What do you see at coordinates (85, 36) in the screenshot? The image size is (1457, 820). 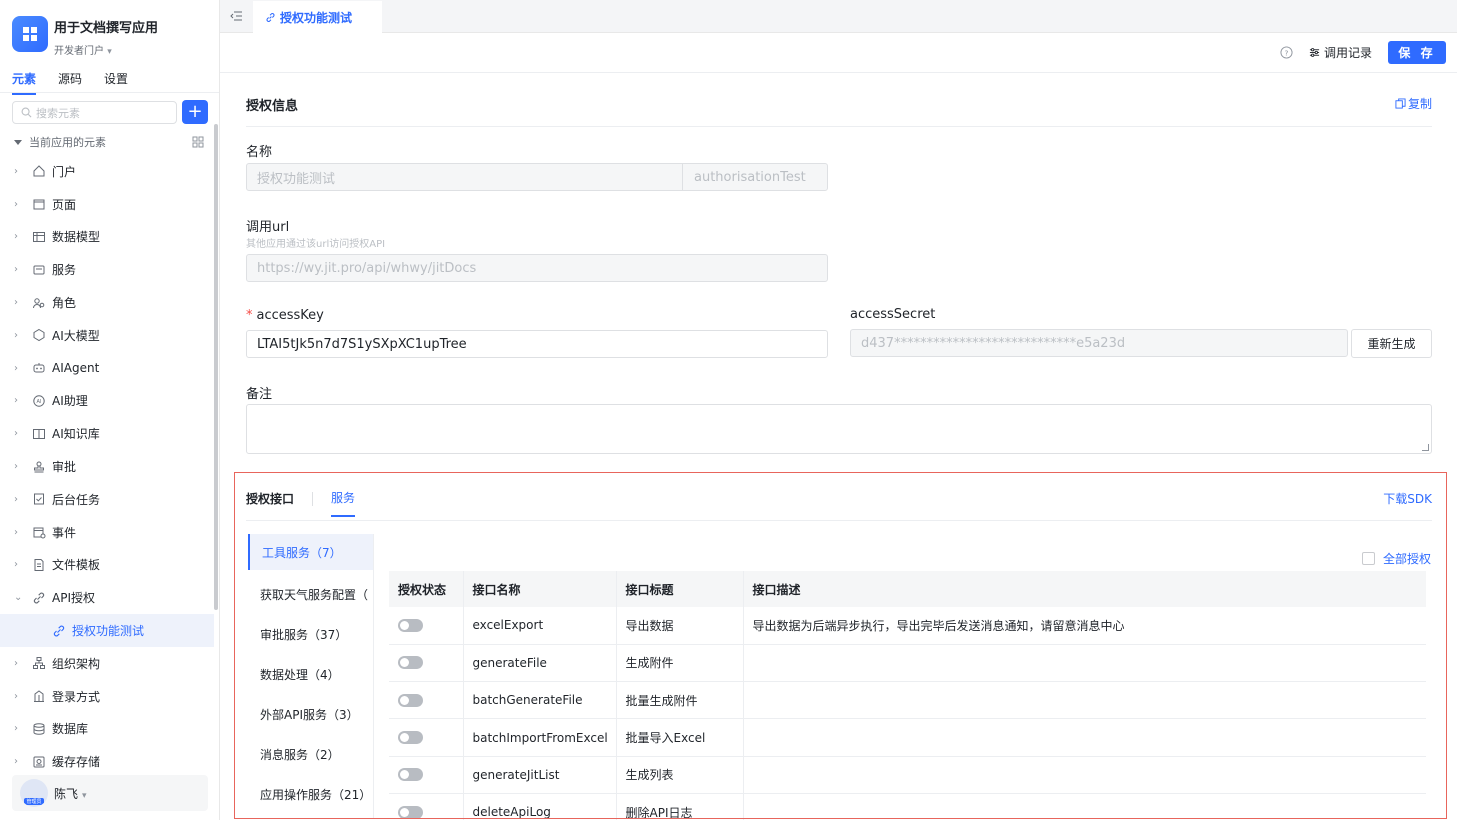 I see `app-header: 用于文档撰写应用 开发者门户 ▾` at bounding box center [85, 36].